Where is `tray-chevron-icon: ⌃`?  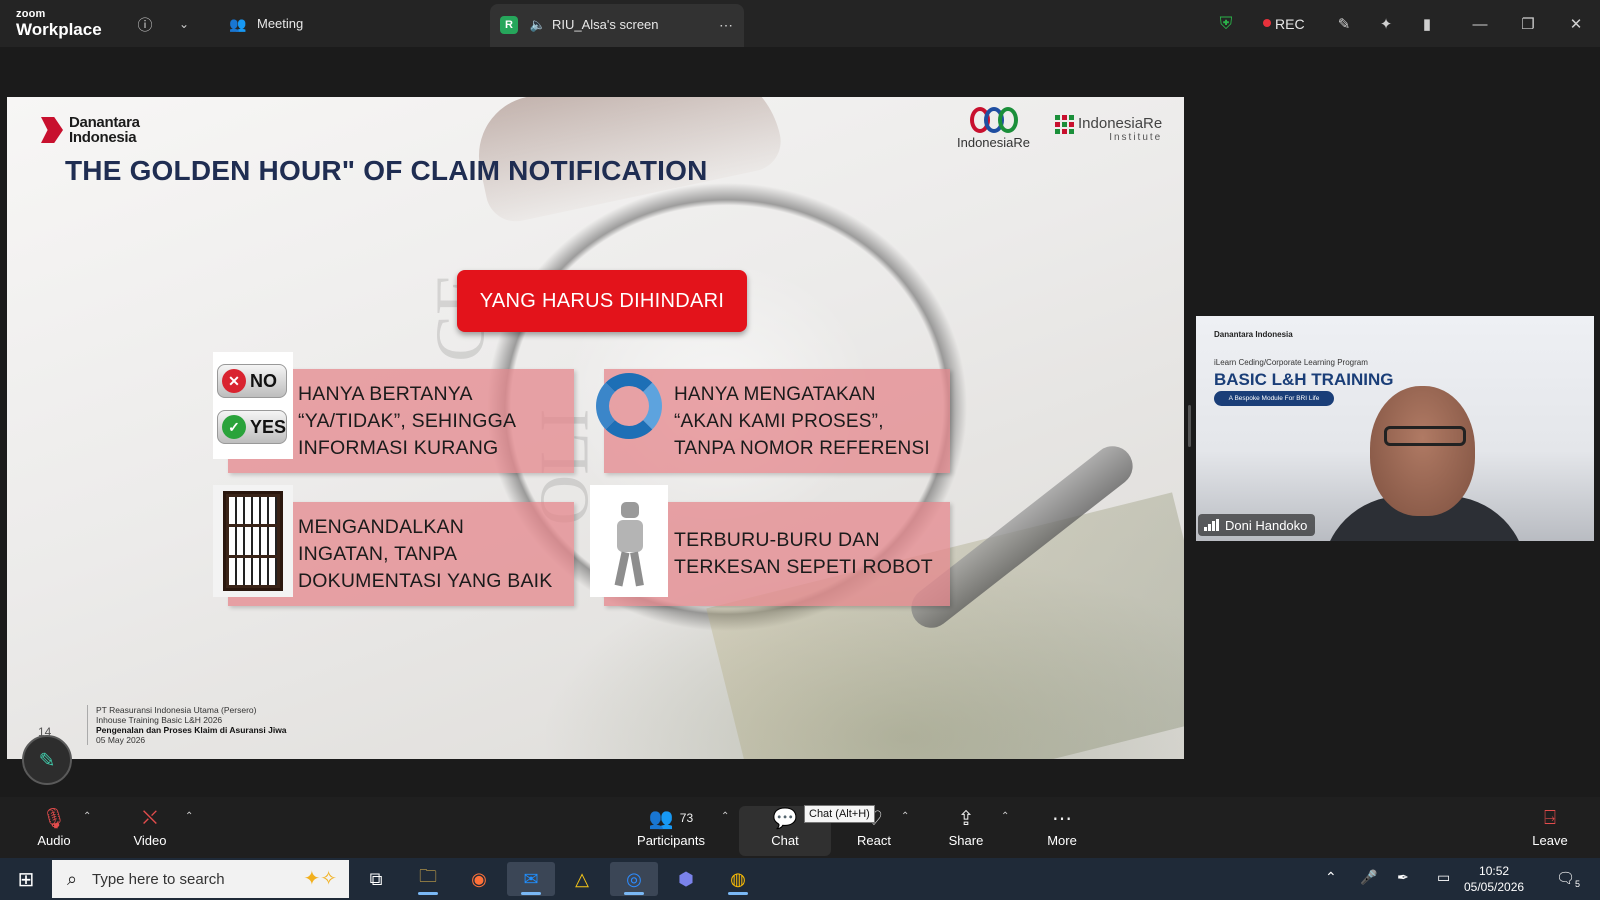
tray-chevron-icon: ⌃ is located at coordinates (1331, 877).